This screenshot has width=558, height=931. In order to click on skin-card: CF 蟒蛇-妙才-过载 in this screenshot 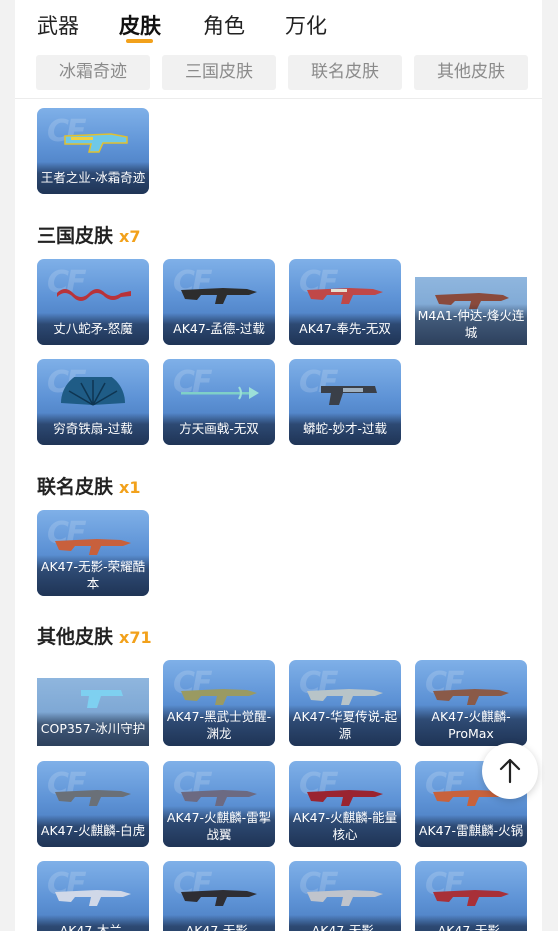, I will do `click(345, 402)`.